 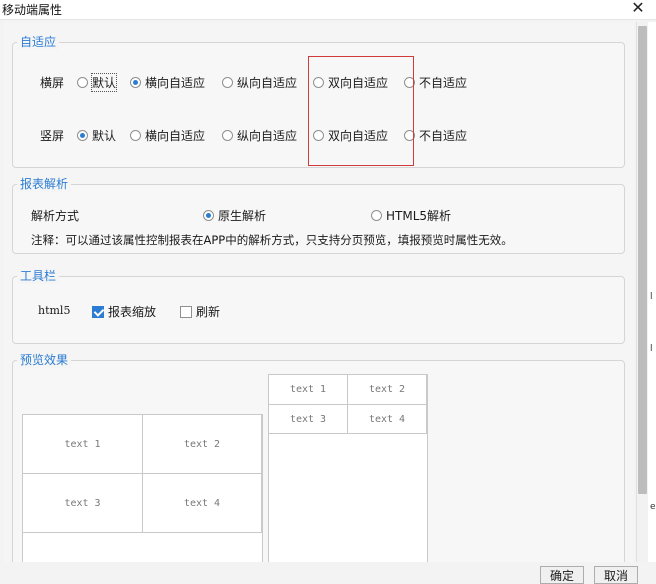 What do you see at coordinates (259, 82) in the screenshot?
I see `landscape-vertical-radio: 纵向自适应` at bounding box center [259, 82].